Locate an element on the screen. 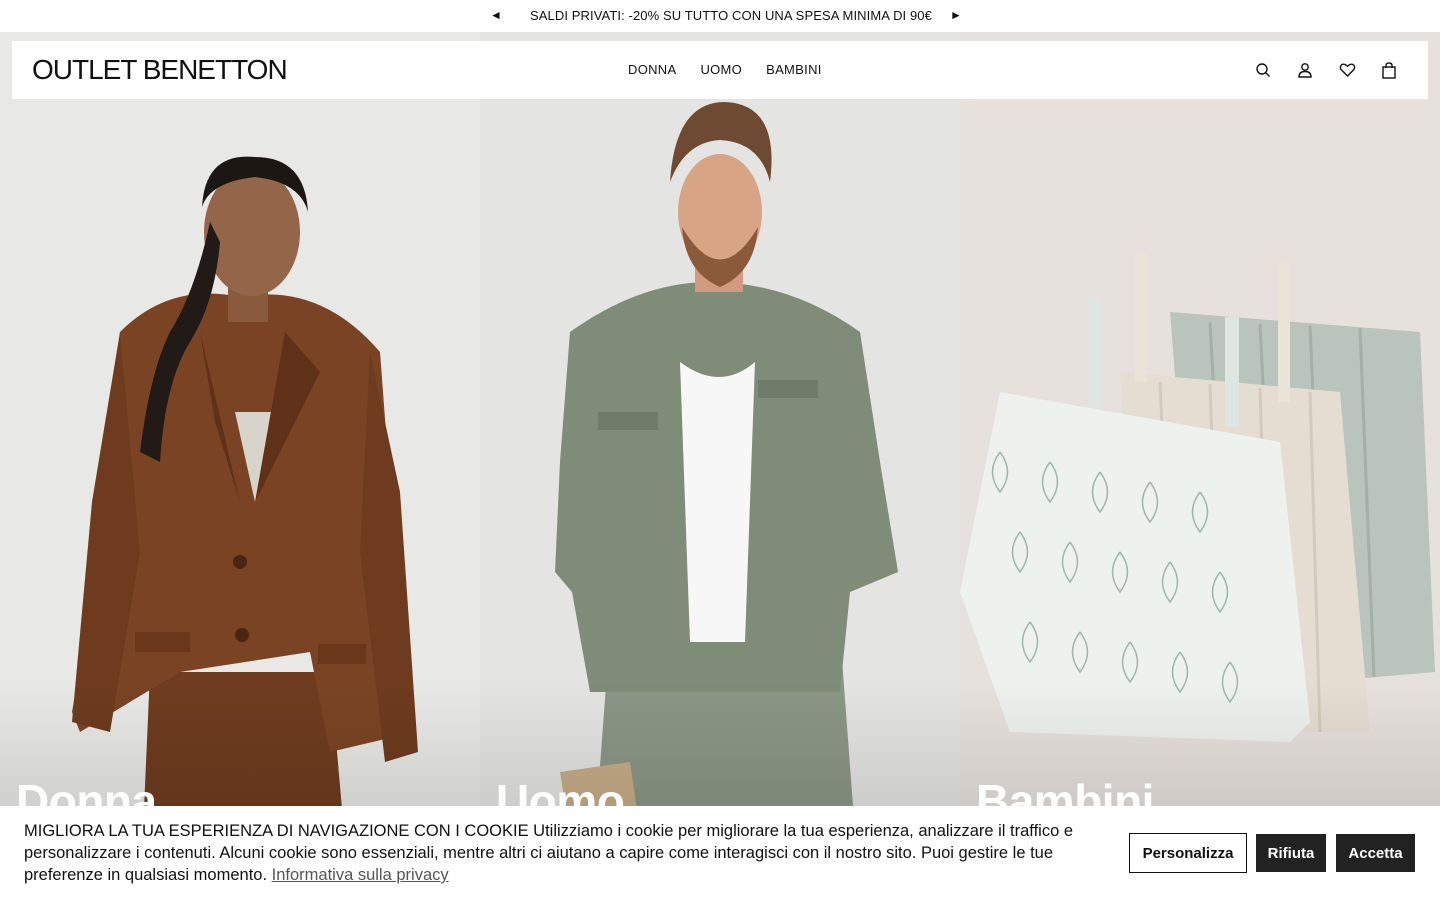 Image resolution: width=1440 pixels, height=900 pixels. nav-item-bambini: BAMBINI is located at coordinates (794, 69).